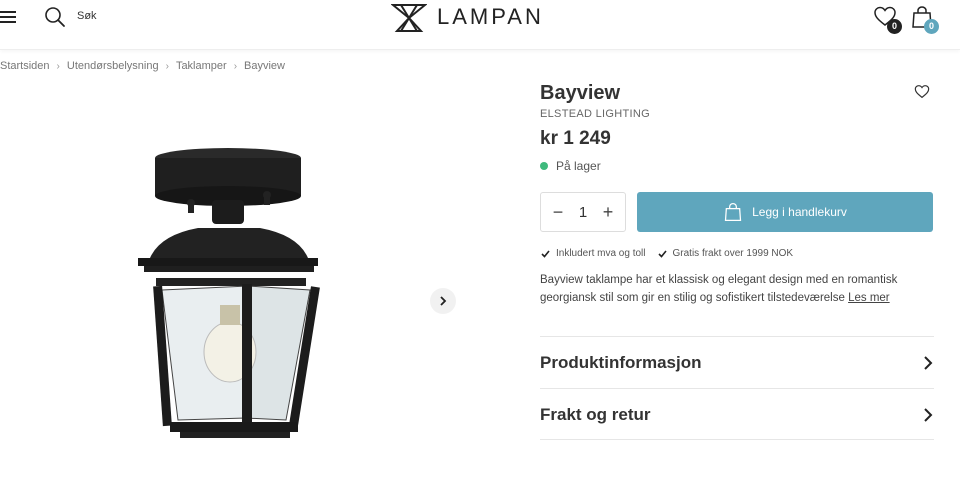  What do you see at coordinates (737, 414) in the screenshot?
I see `accordion-shipping-returns: Frakt og retur` at bounding box center [737, 414].